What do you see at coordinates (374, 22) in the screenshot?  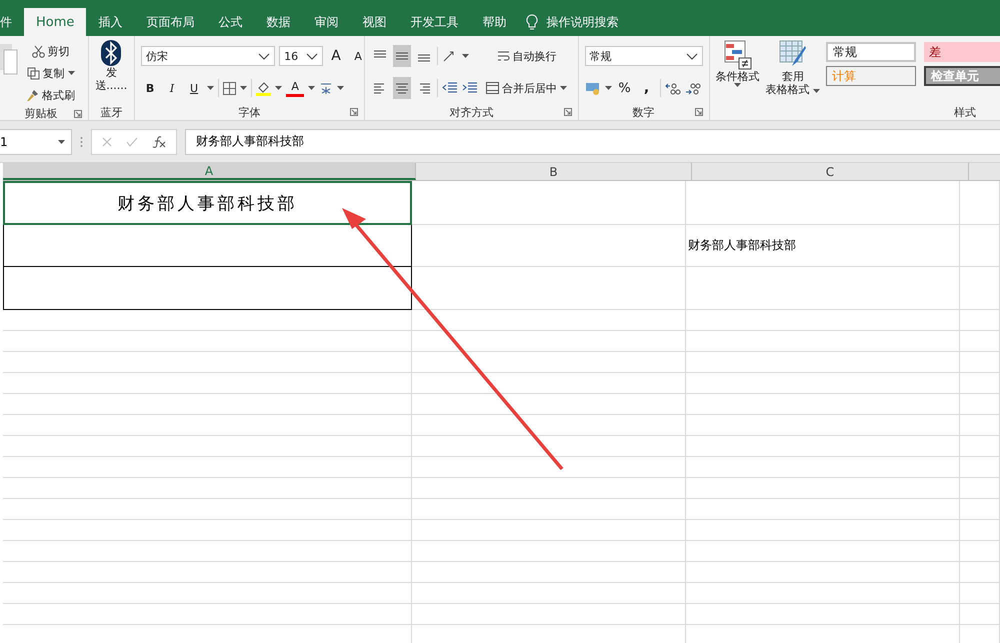 I see `ribbon-tab: 视图` at bounding box center [374, 22].